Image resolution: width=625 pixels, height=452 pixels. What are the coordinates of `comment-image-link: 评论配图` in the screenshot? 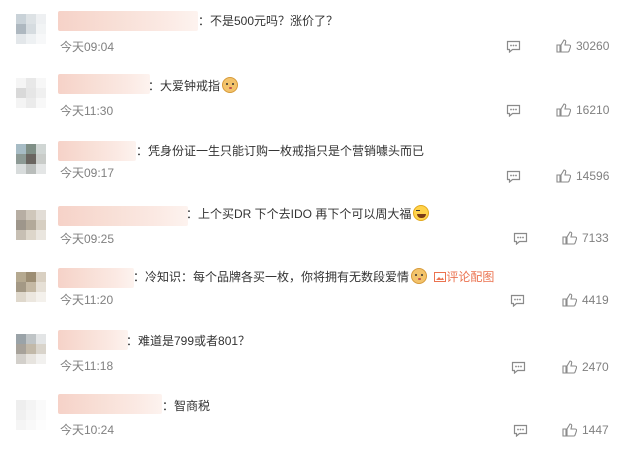 It's located at (470, 277).